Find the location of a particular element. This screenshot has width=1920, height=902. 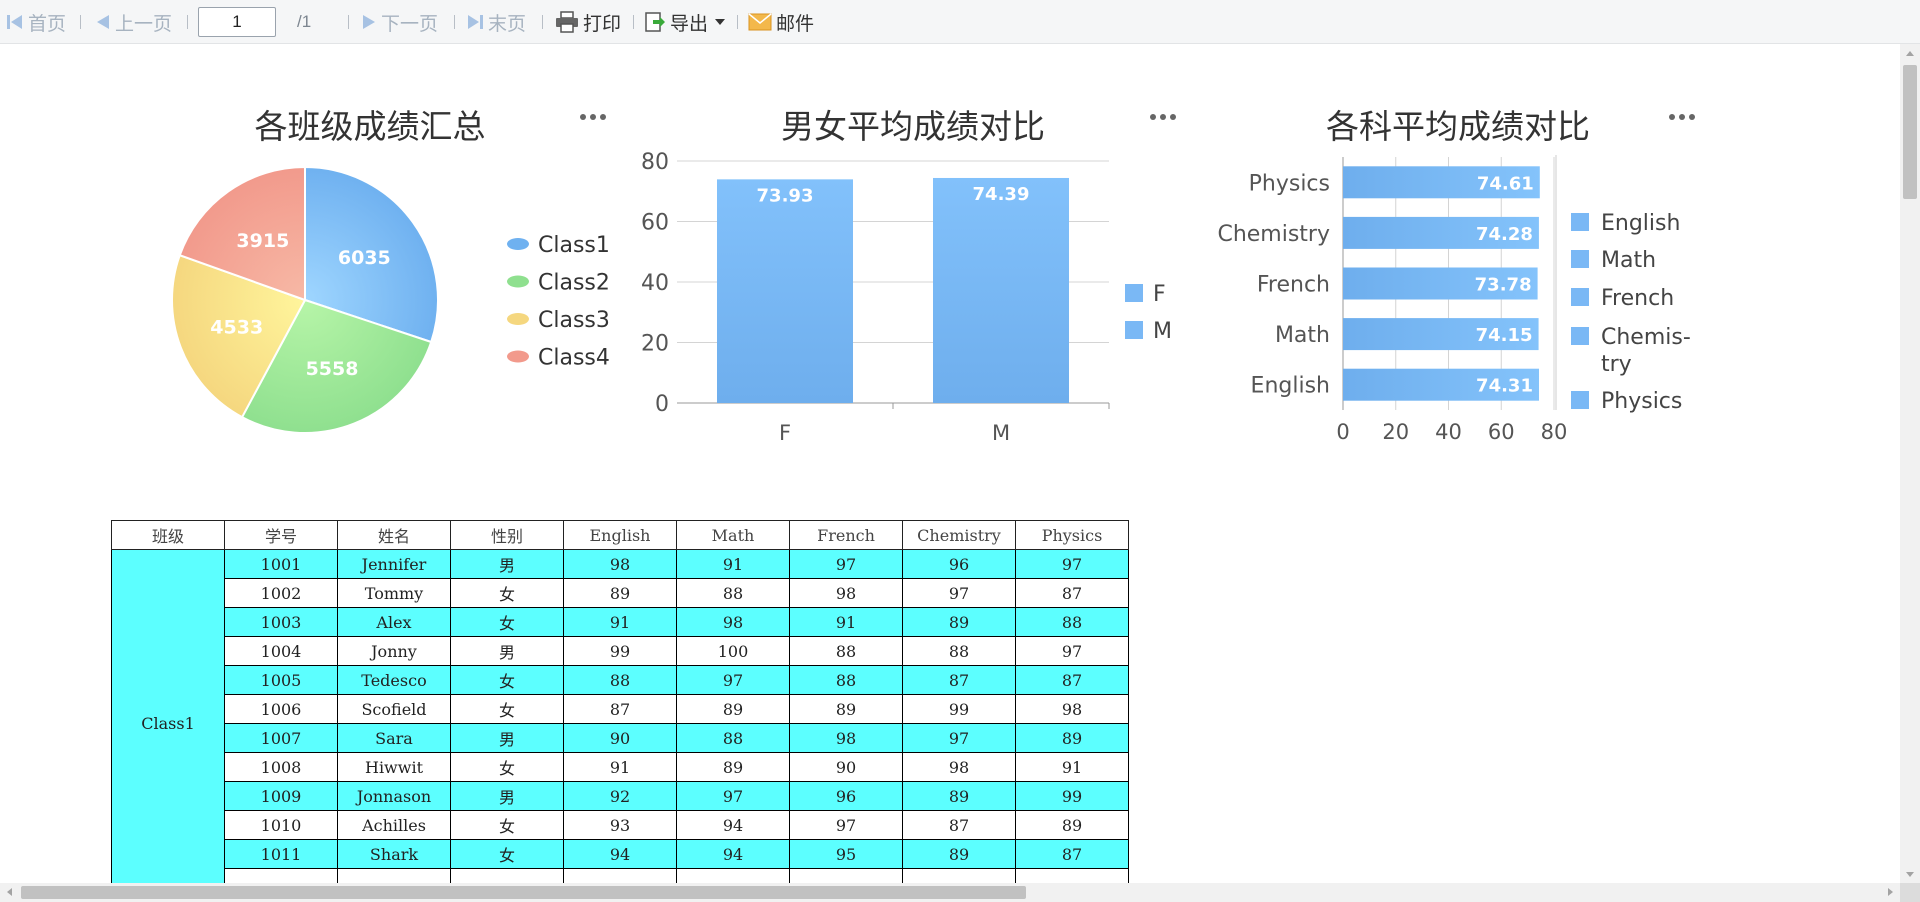

table-cell: 95 is located at coordinates (846, 854).